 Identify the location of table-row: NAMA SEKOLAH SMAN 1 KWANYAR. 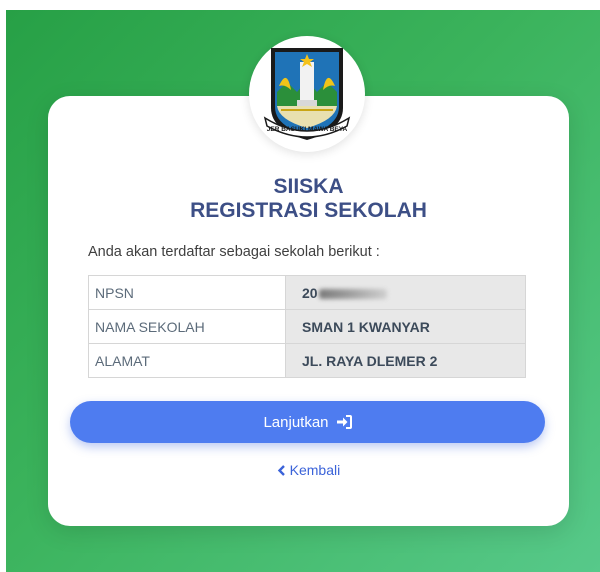
(307, 326).